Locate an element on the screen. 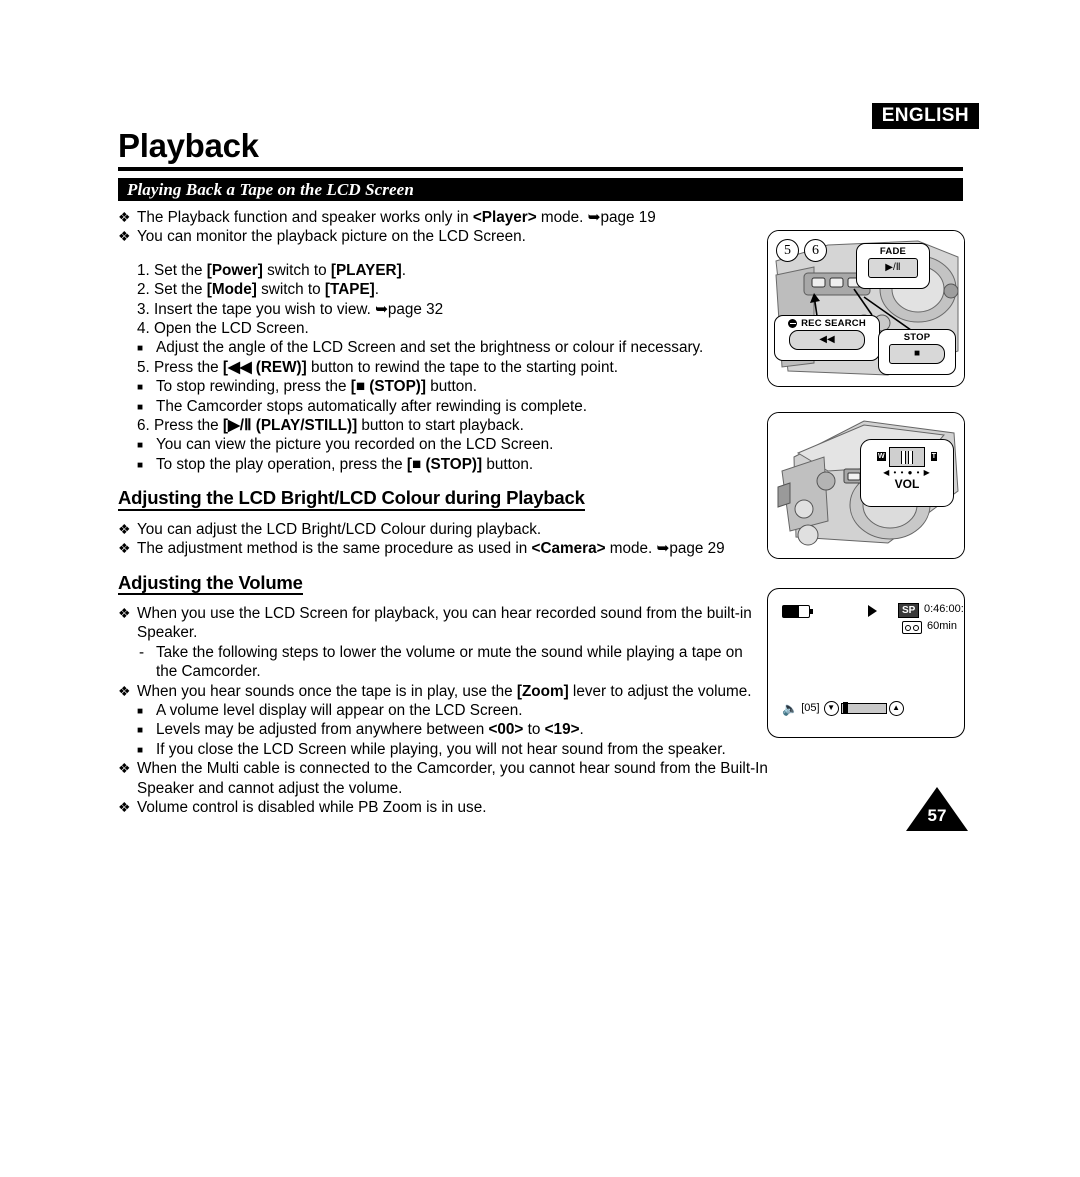 The width and height of the screenshot is (1080, 1177). callout-rec-search: REC SEARCH ◀◀ is located at coordinates (827, 338).